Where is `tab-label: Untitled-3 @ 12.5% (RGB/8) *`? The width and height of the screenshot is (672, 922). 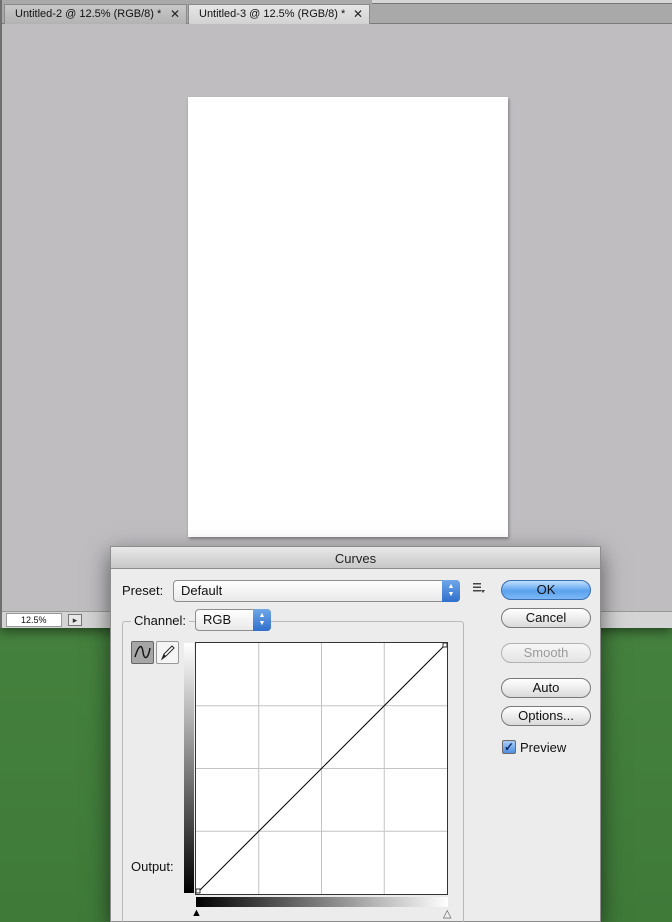 tab-label: Untitled-3 @ 12.5% (RGB/8) * is located at coordinates (272, 14).